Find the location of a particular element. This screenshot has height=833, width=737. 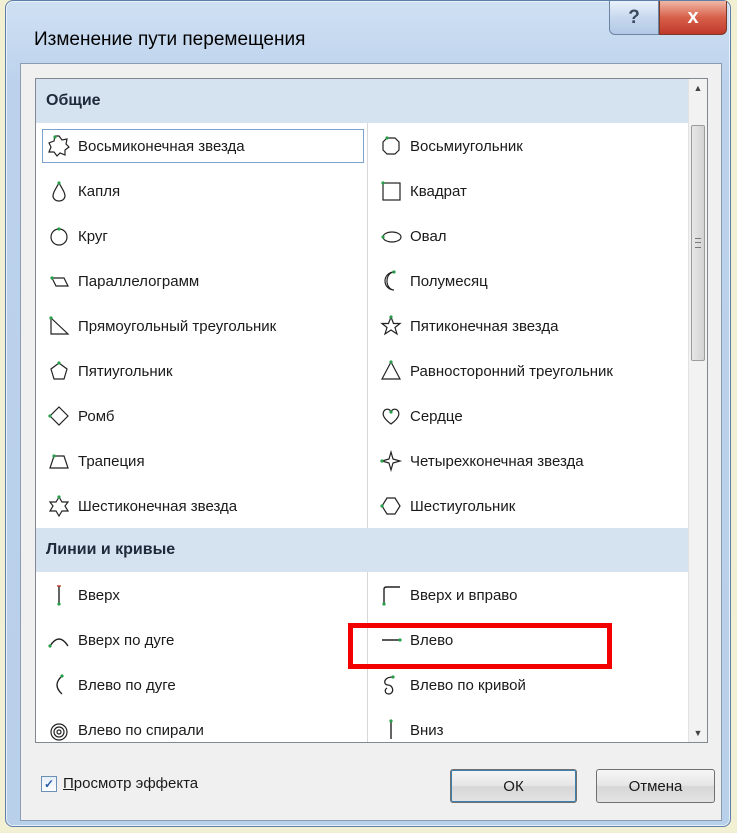

help-button: ? is located at coordinates (634, 18).